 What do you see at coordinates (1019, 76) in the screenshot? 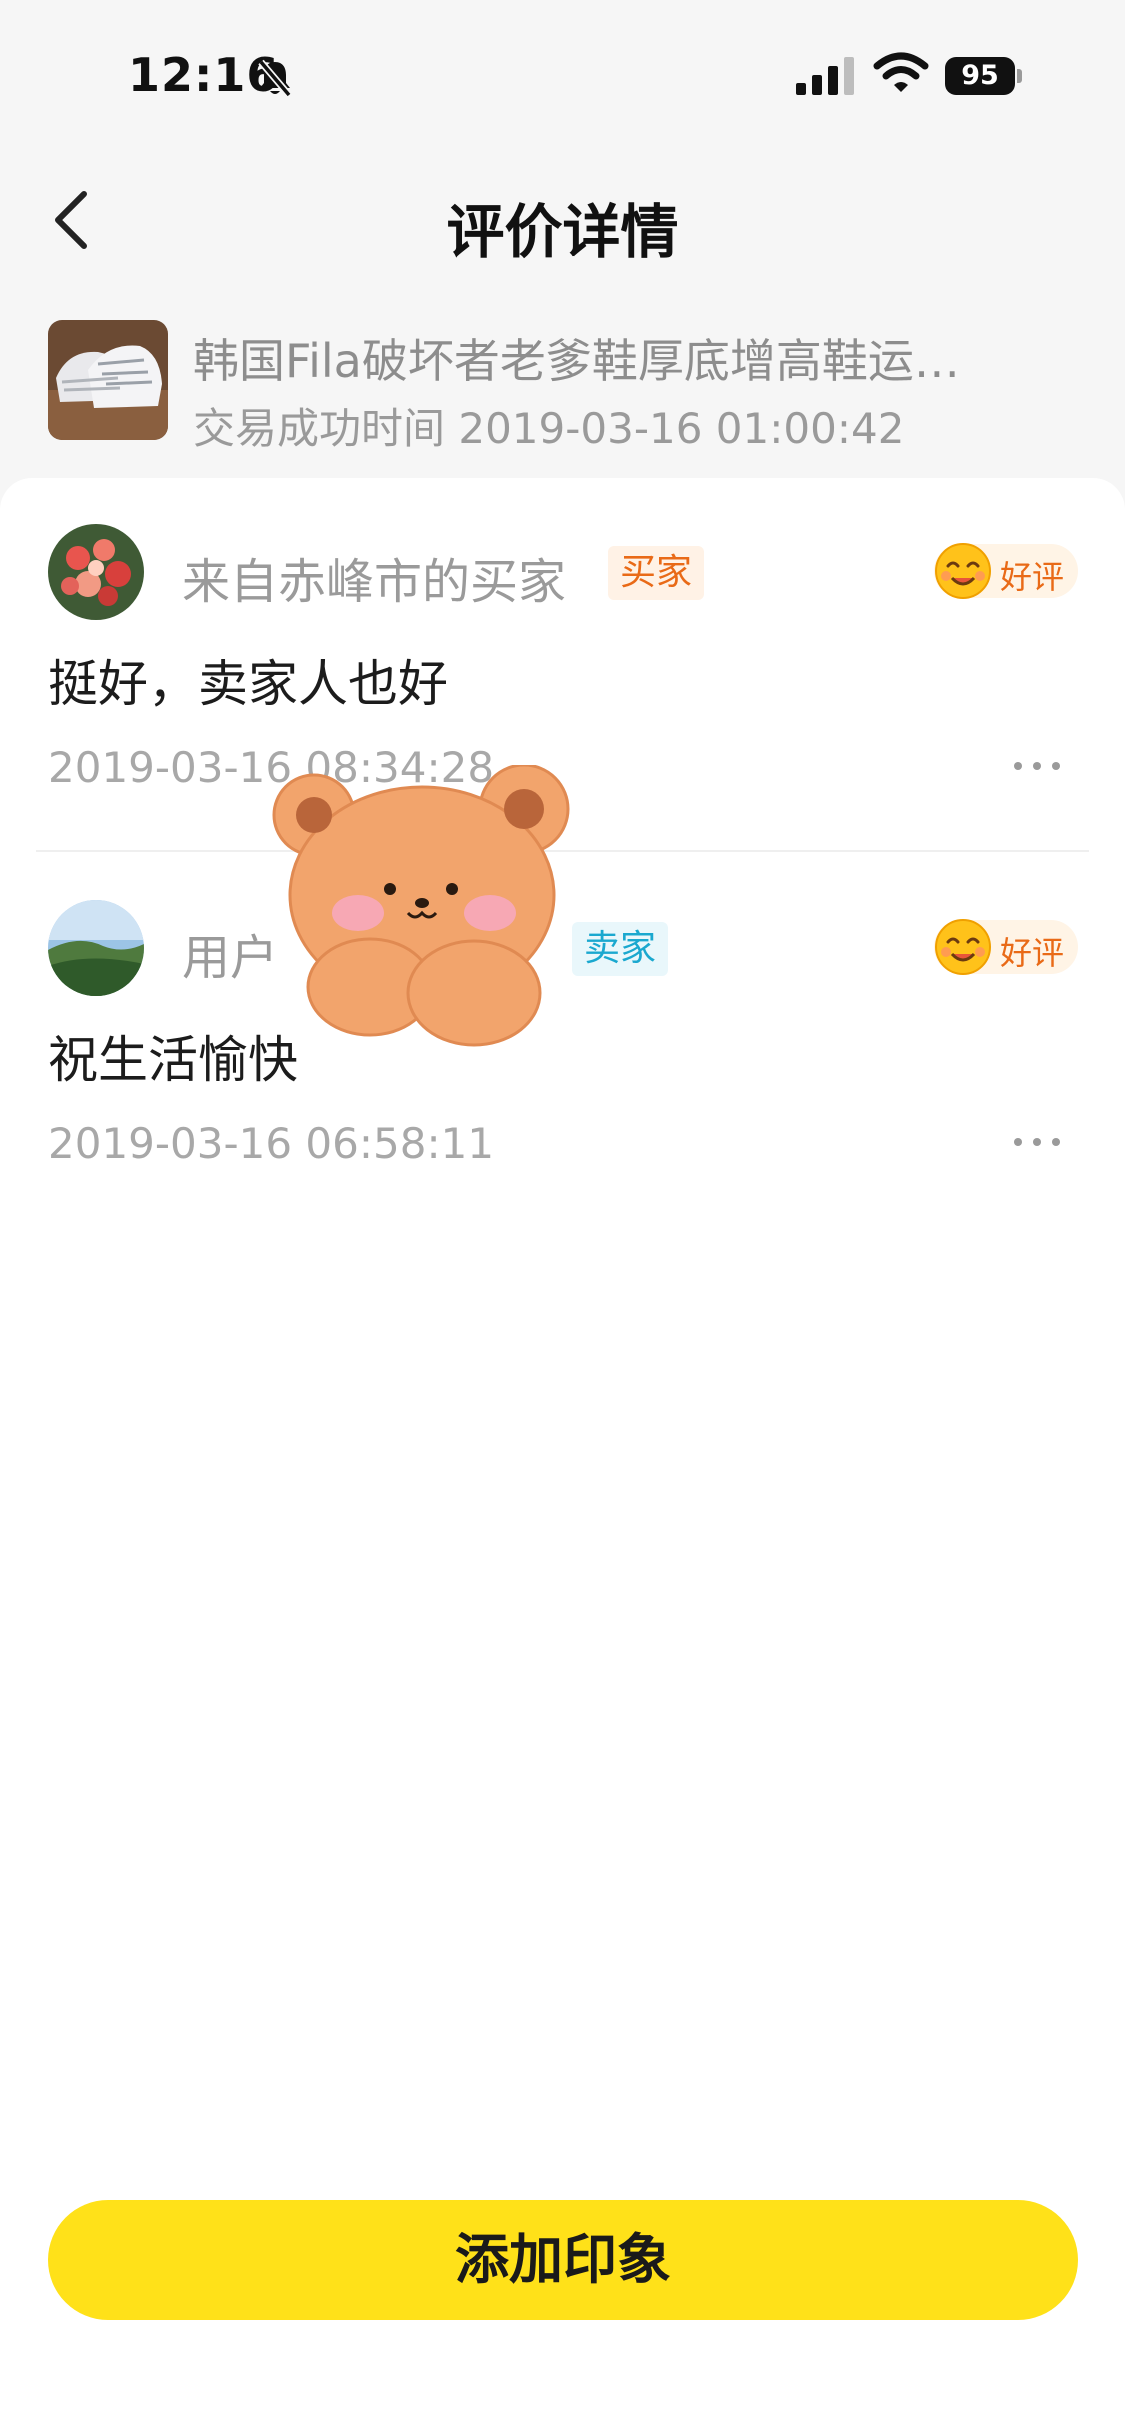
I see `battery-cap` at bounding box center [1019, 76].